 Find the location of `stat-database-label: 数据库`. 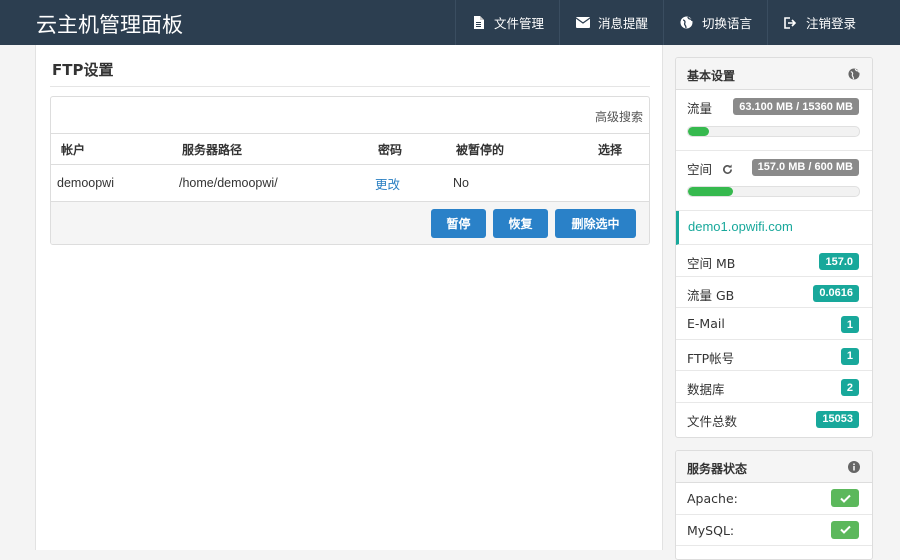

stat-database-label: 数据库 is located at coordinates (706, 389).